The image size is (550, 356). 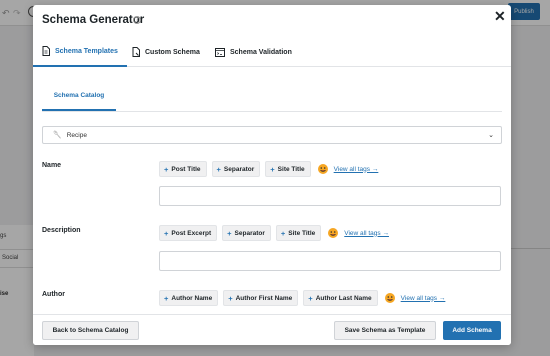 What do you see at coordinates (261, 52) in the screenshot?
I see `tab-label: Schema Validation` at bounding box center [261, 52].